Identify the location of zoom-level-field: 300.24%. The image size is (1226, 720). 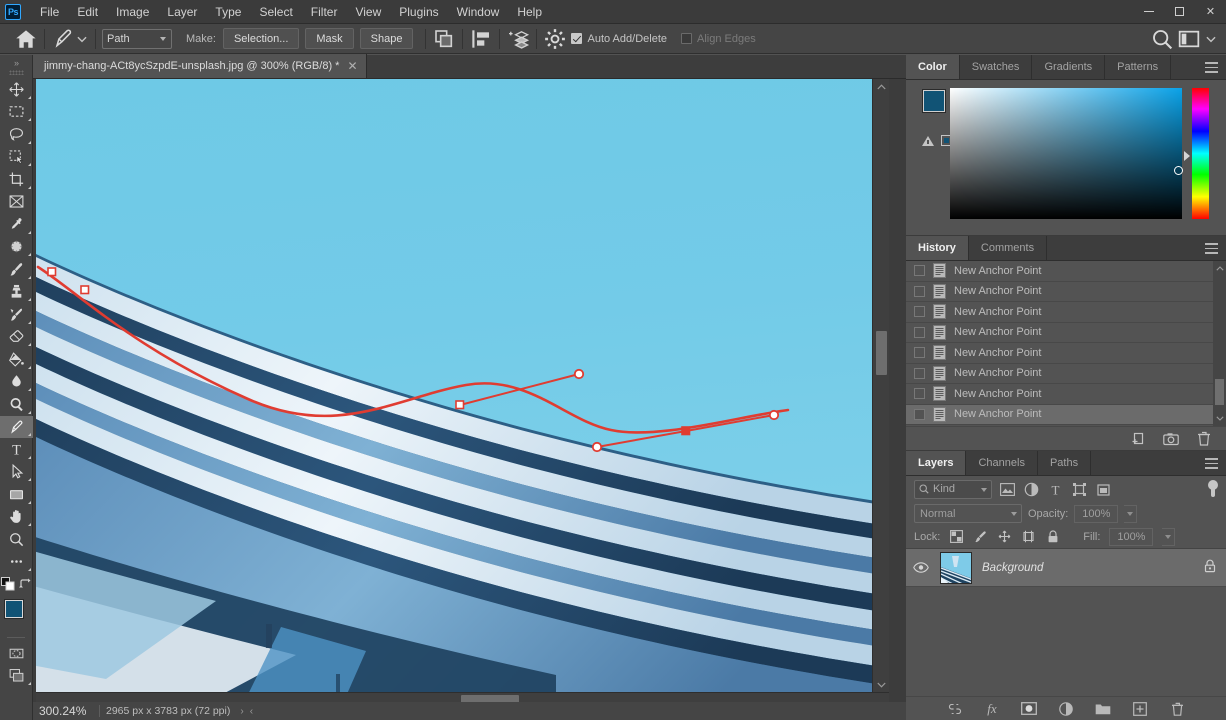
(63, 711).